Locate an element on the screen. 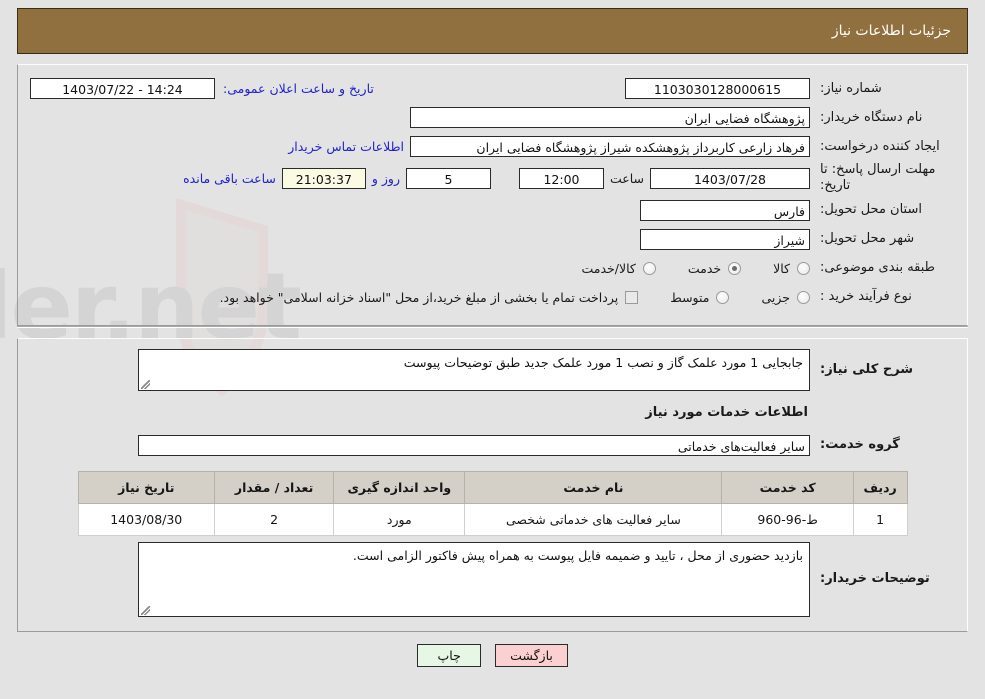 The height and width of the screenshot is (699, 985). days-label: روز و is located at coordinates (385, 178).